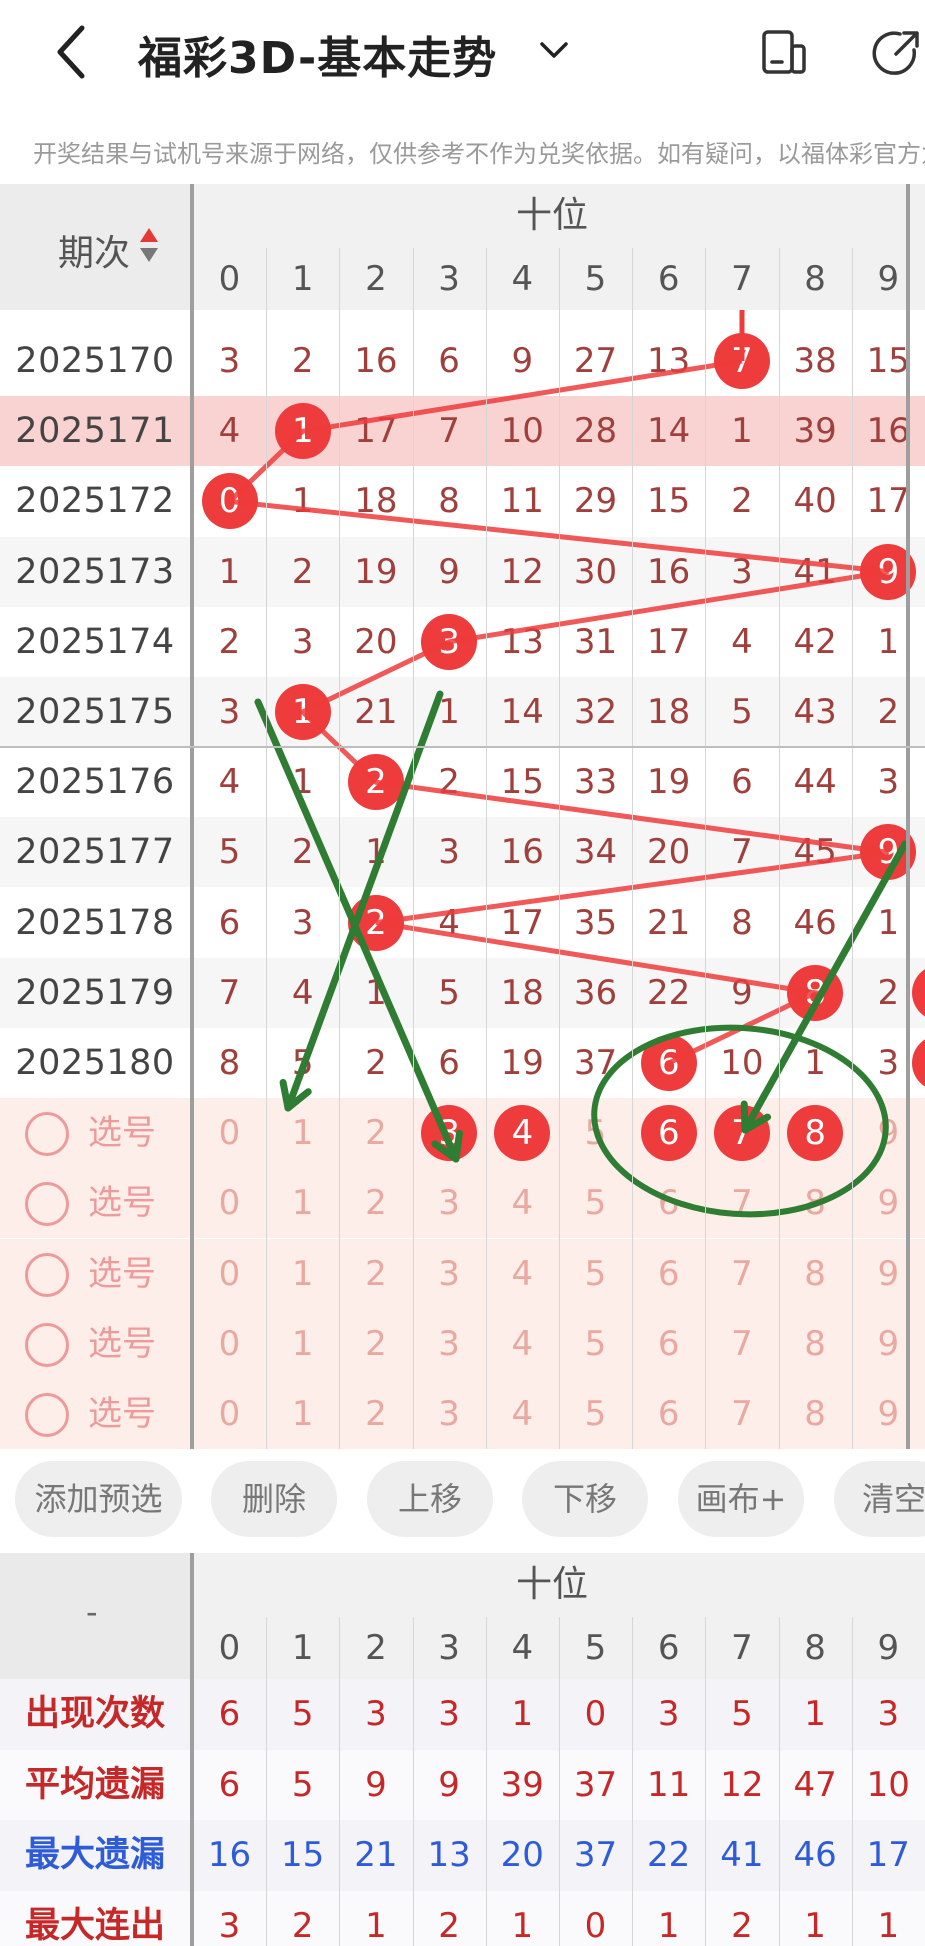 This screenshot has width=925, height=1946. What do you see at coordinates (430, 1499) in the screenshot?
I see `action-button-2: 上移` at bounding box center [430, 1499].